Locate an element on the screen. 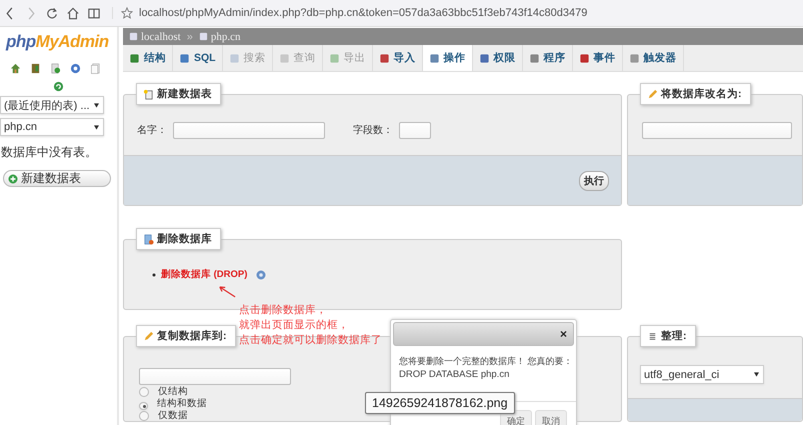  tab: 权限 is located at coordinates (497, 58).